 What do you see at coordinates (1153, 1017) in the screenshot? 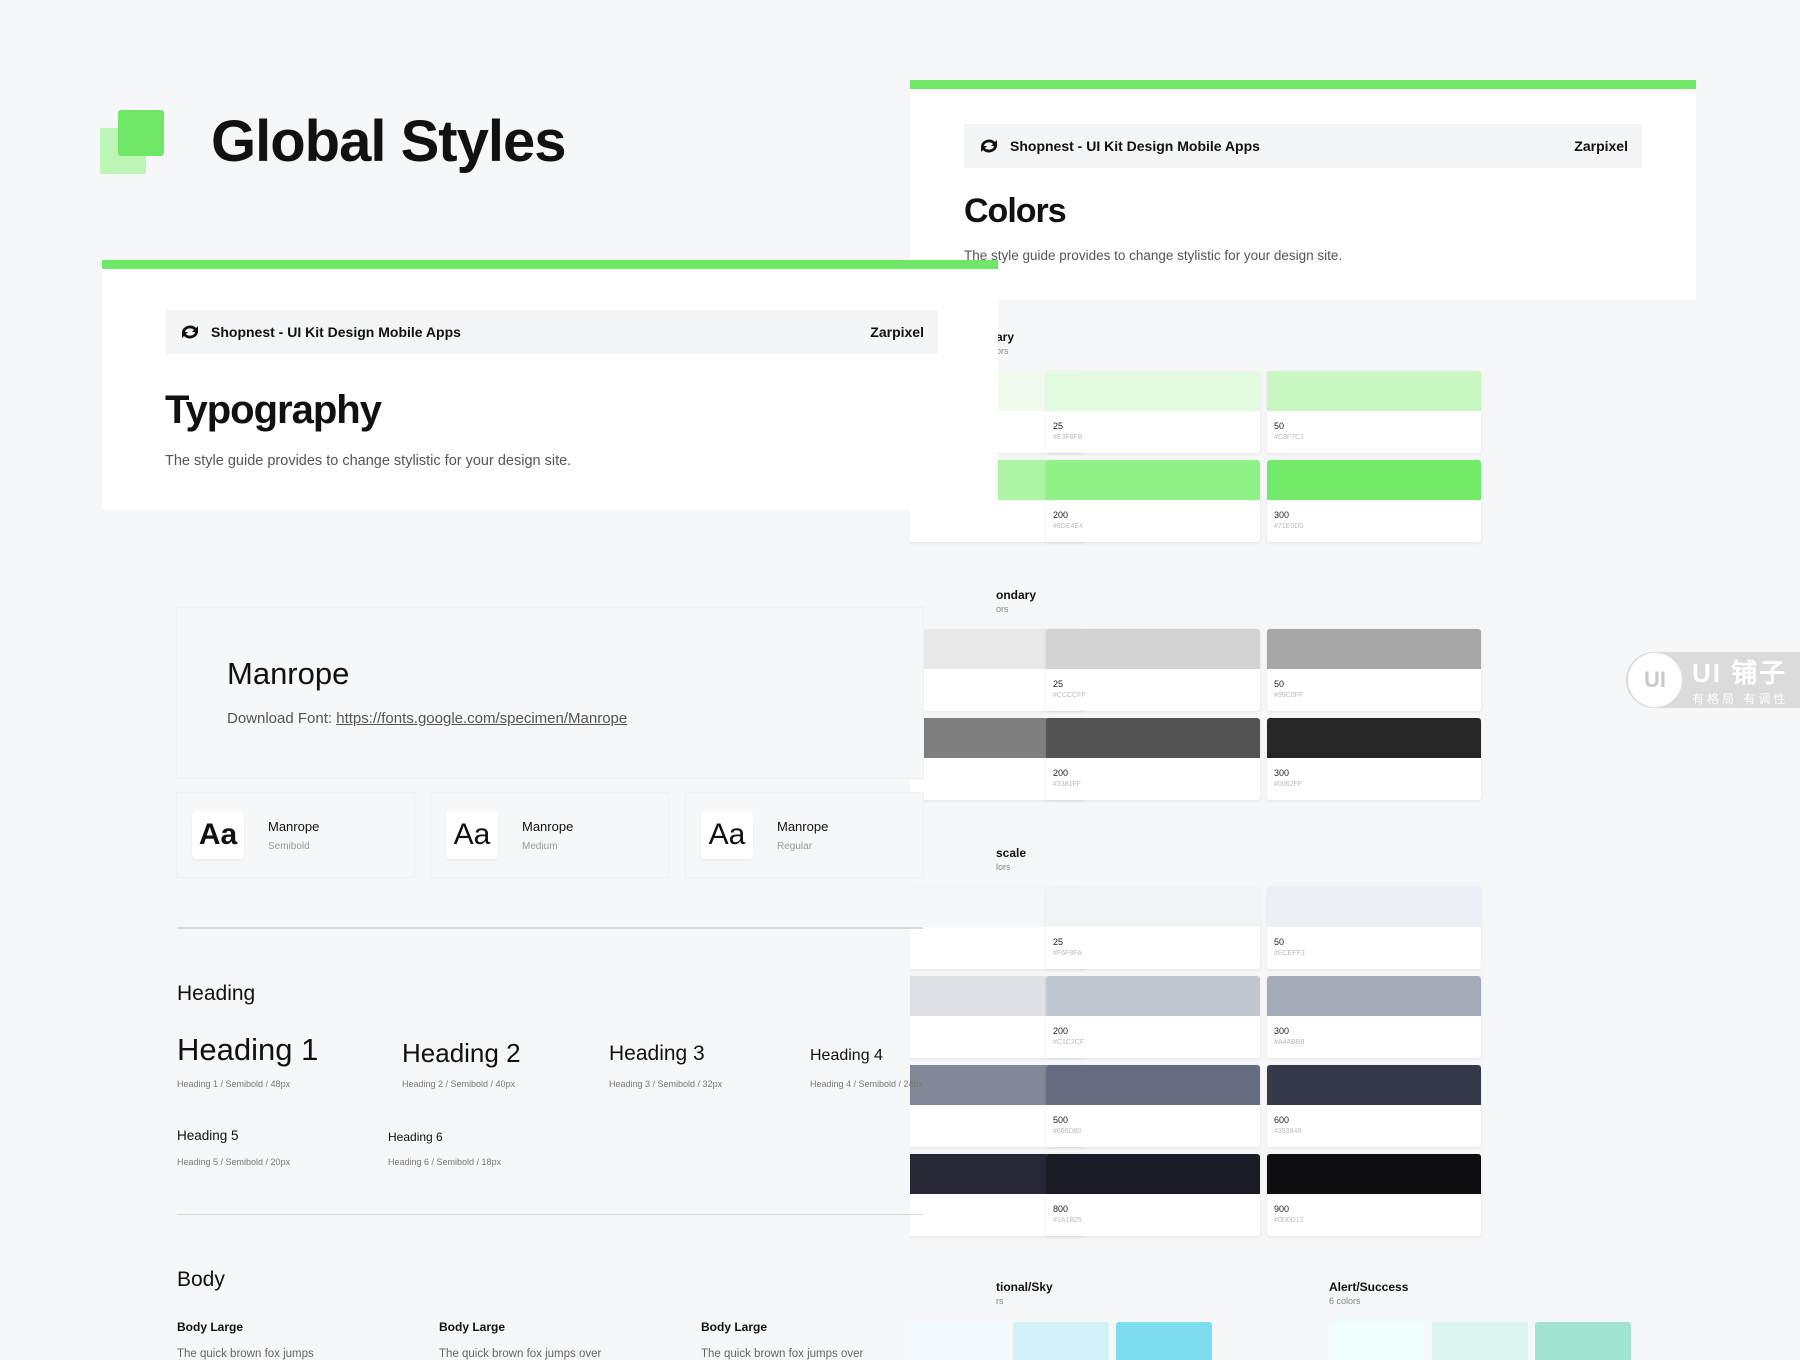
I see `color-swatch: 200 #C1C7CF` at bounding box center [1153, 1017].